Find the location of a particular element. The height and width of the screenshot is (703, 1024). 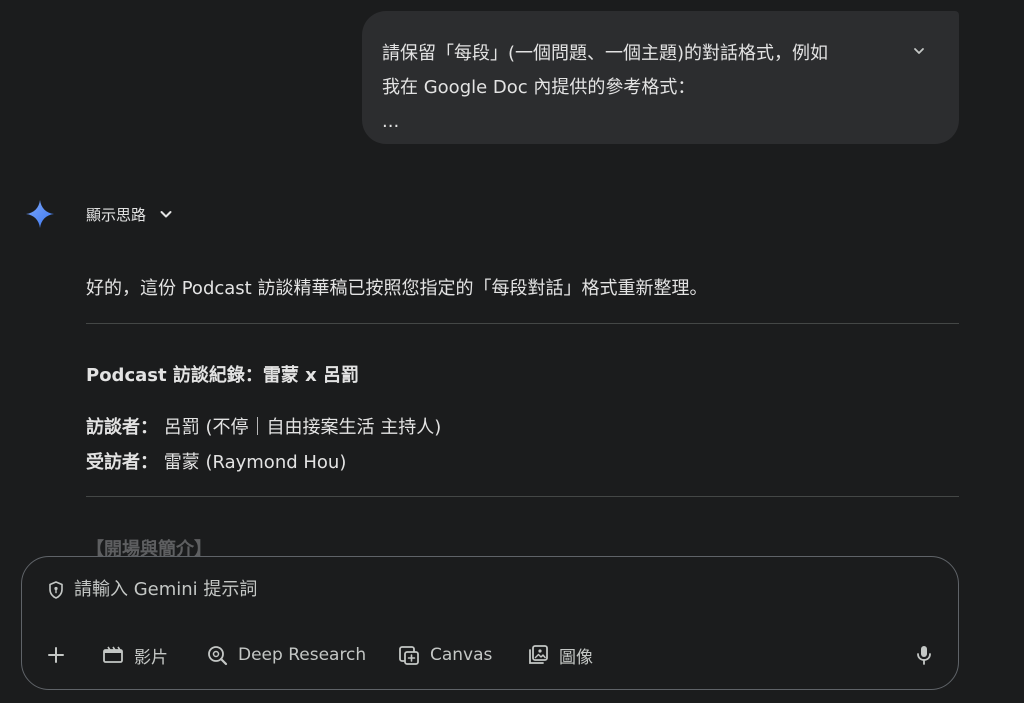

interviewee-line: 受訪者： 雷蒙 (Raymond Hou) is located at coordinates (216, 461).